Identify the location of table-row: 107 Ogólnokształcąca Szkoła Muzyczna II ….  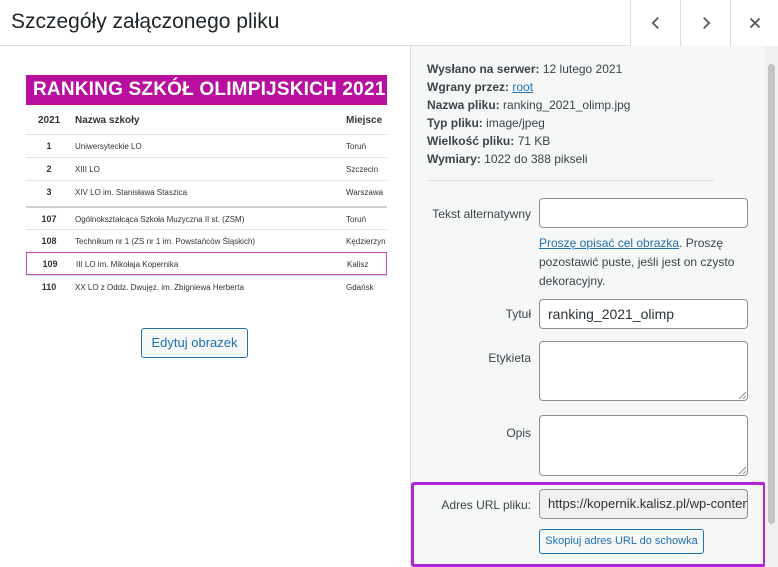
(206, 217).